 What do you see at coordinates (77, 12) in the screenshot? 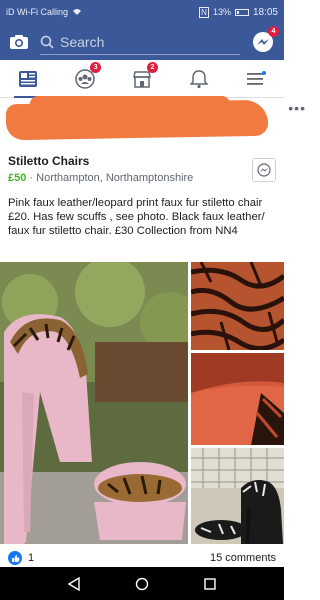
I see `wifi-icon` at bounding box center [77, 12].